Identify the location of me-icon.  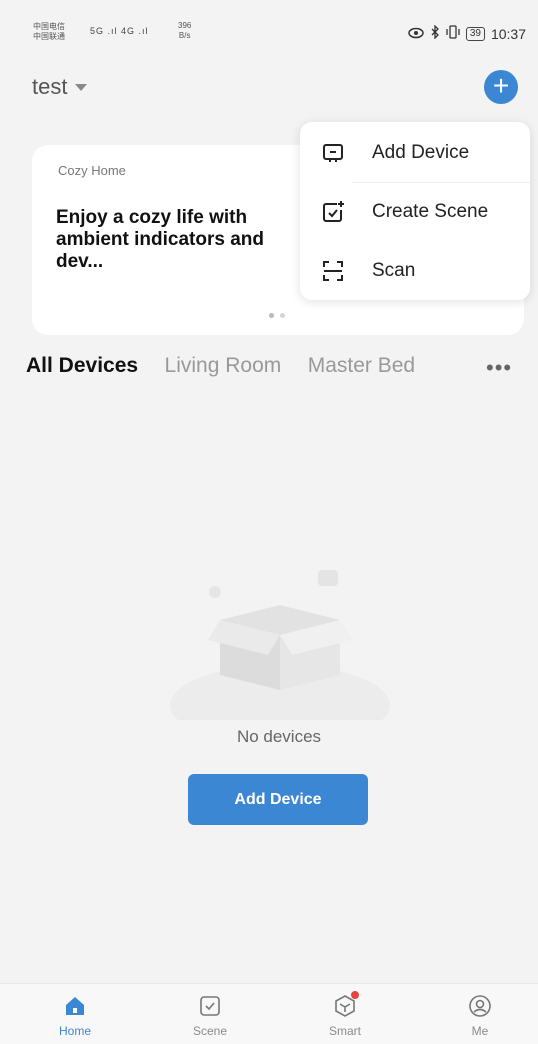
(480, 1006).